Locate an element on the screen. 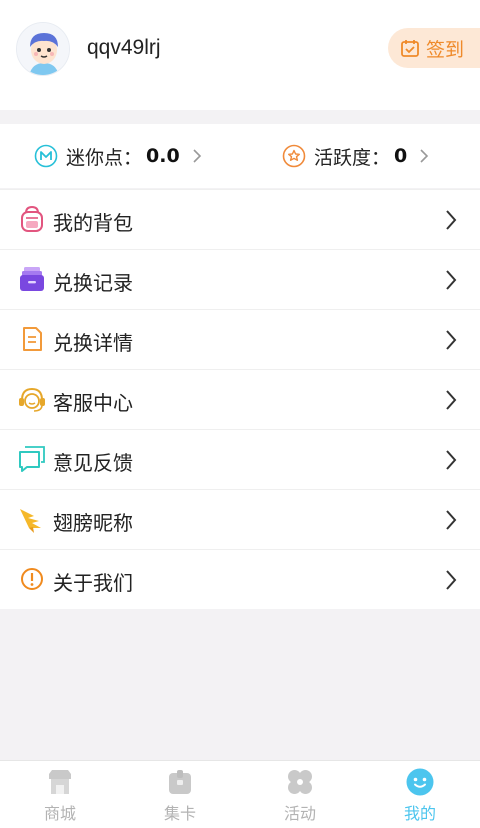 This screenshot has width=480, height=828. drawer-icon is located at coordinates (32, 279).